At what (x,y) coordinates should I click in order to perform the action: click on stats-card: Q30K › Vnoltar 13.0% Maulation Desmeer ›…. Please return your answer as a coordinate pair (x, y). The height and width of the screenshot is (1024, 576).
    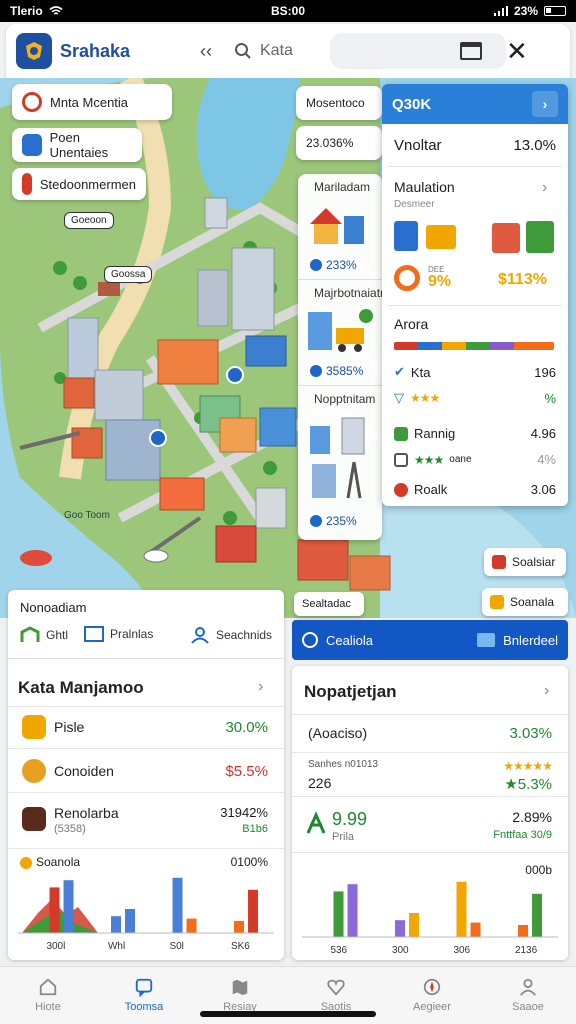
    Looking at the image, I should click on (475, 295).